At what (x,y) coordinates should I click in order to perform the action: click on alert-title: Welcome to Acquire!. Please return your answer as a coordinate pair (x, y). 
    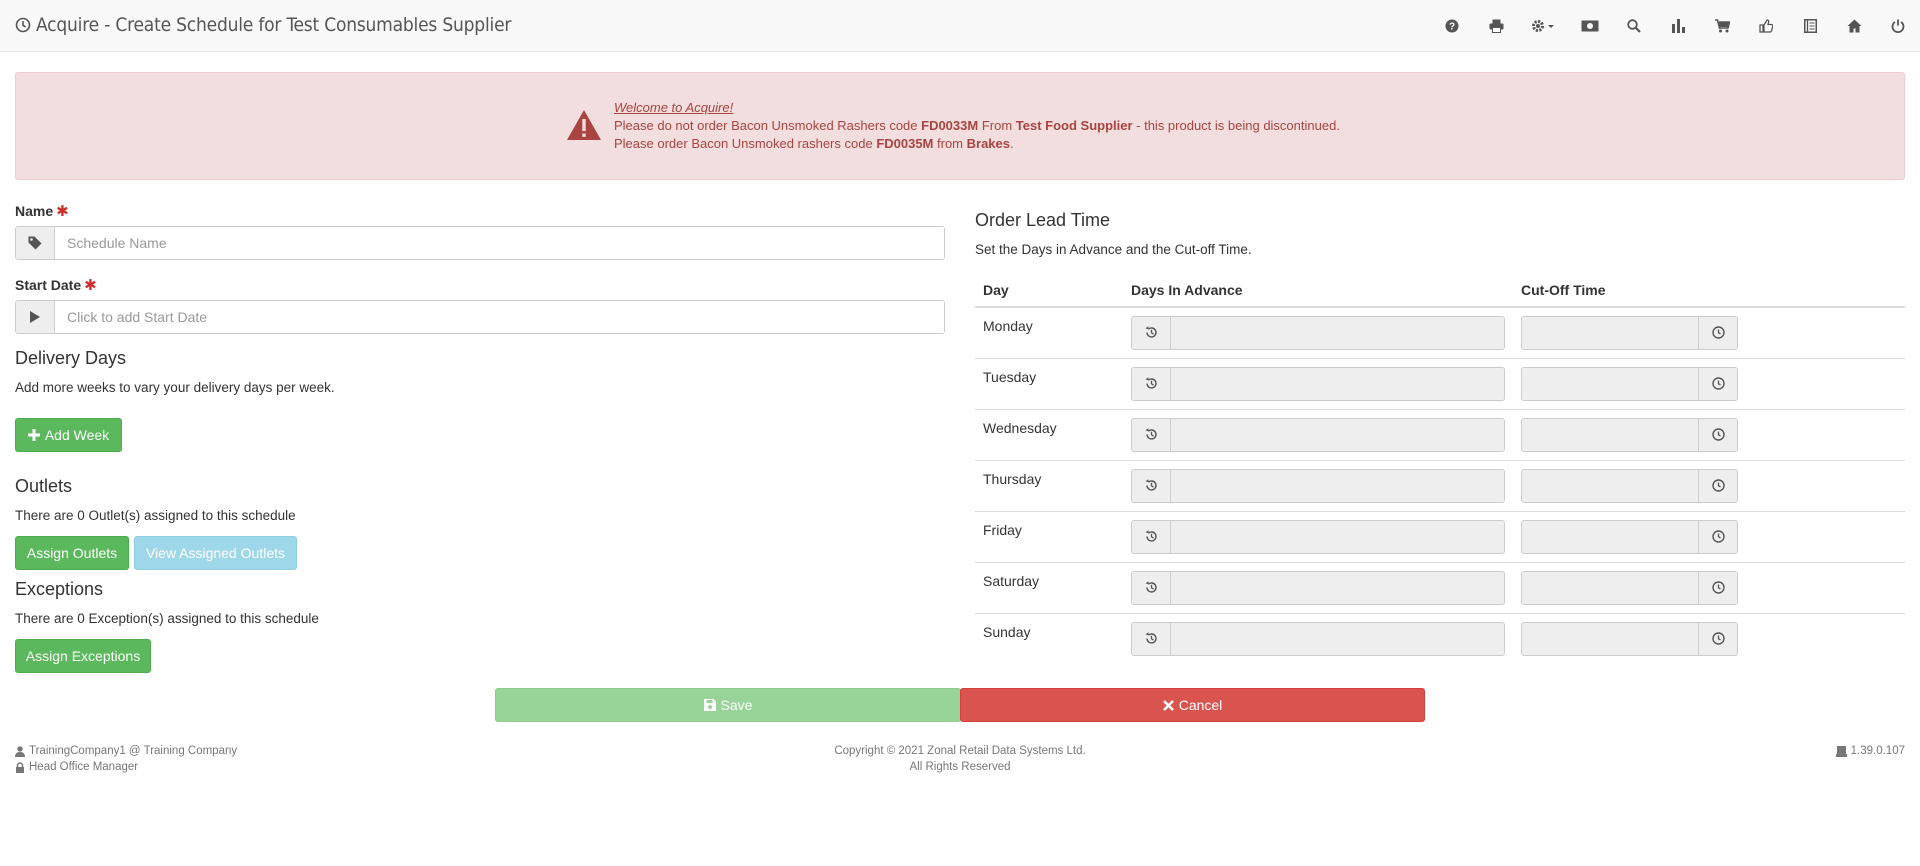
    Looking at the image, I should click on (674, 107).